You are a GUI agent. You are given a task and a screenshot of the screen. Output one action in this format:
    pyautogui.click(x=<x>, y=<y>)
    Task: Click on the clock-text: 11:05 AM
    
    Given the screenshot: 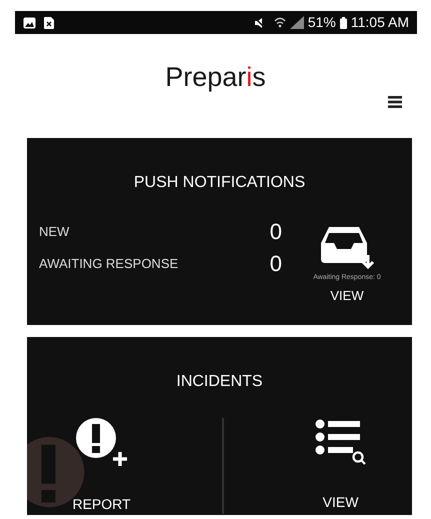 What is the action you would take?
    pyautogui.click(x=379, y=22)
    